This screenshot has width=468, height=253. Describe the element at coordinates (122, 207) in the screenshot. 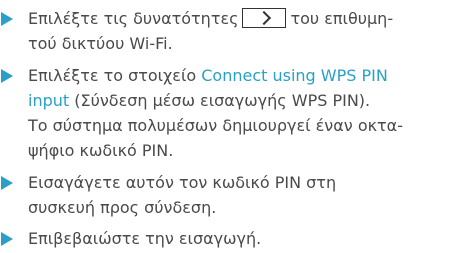

I see `step-3-line-2: συσκευή προς σύνδεση.` at that location.